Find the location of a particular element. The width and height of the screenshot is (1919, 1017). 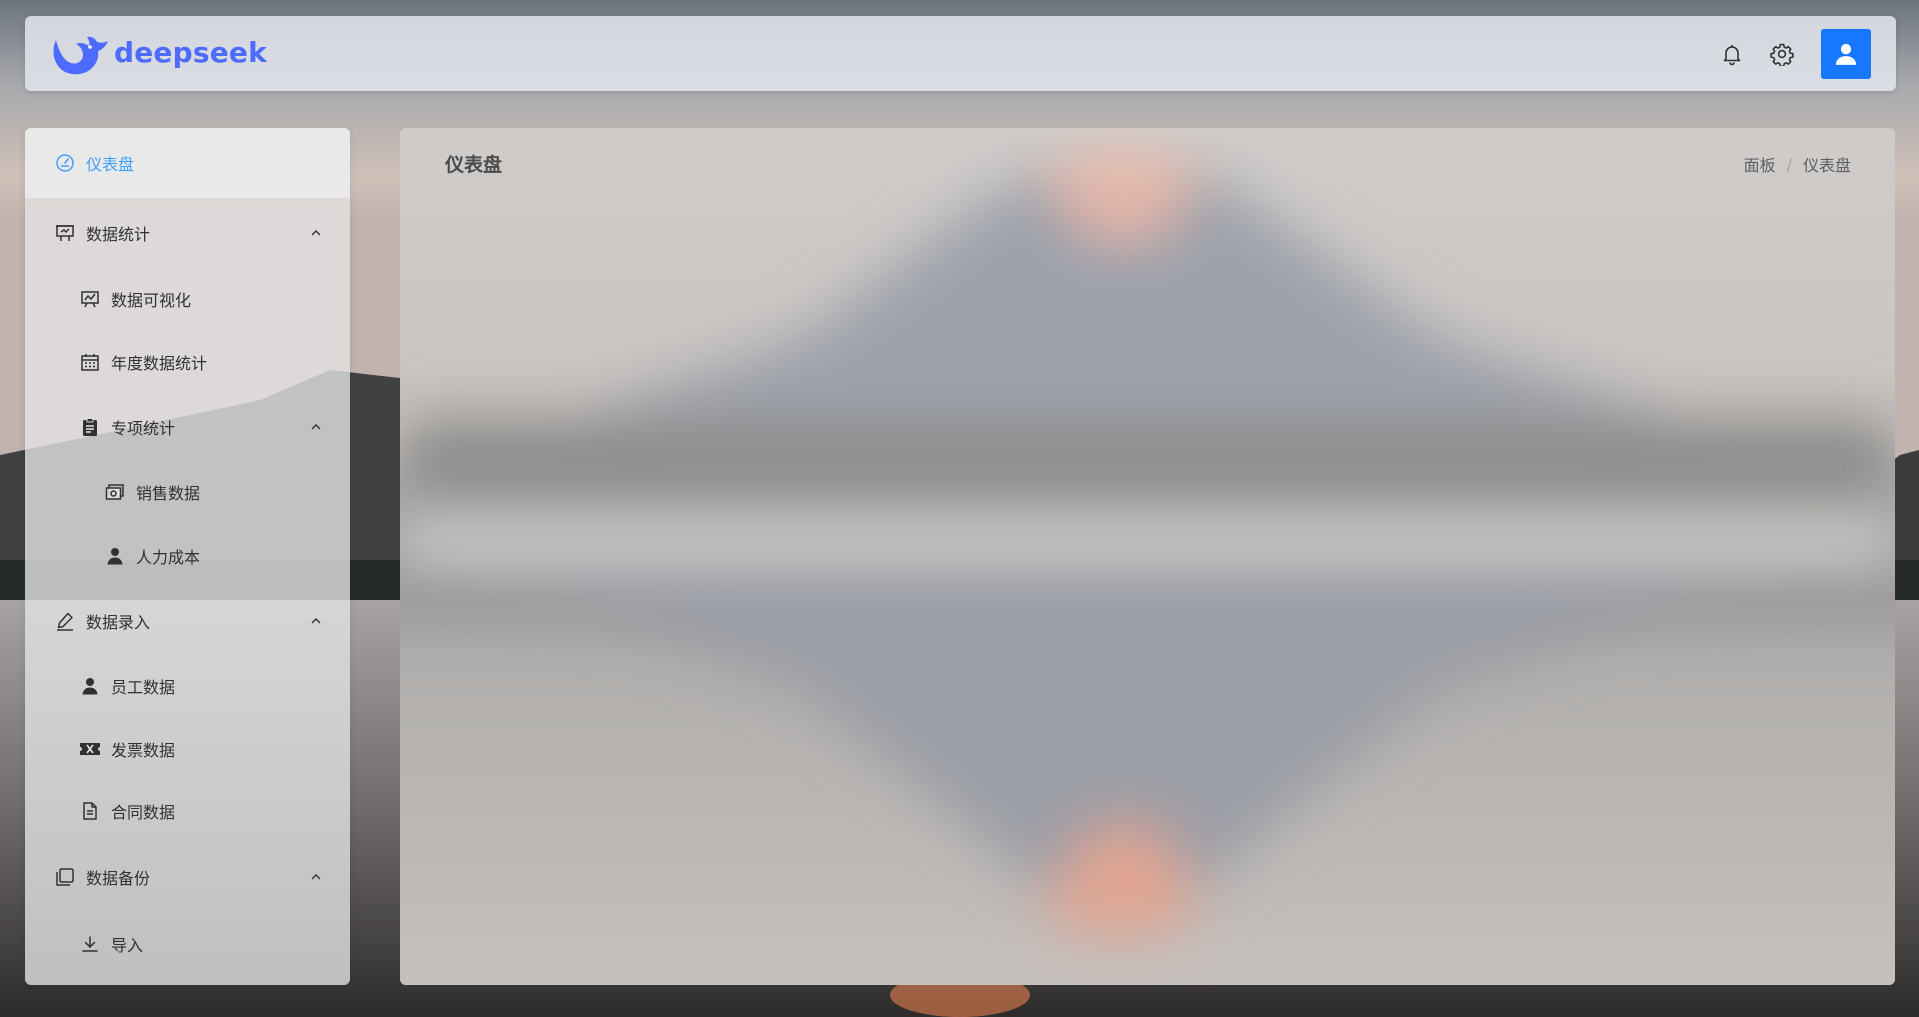

user-avatar-icon is located at coordinates (1846, 54).